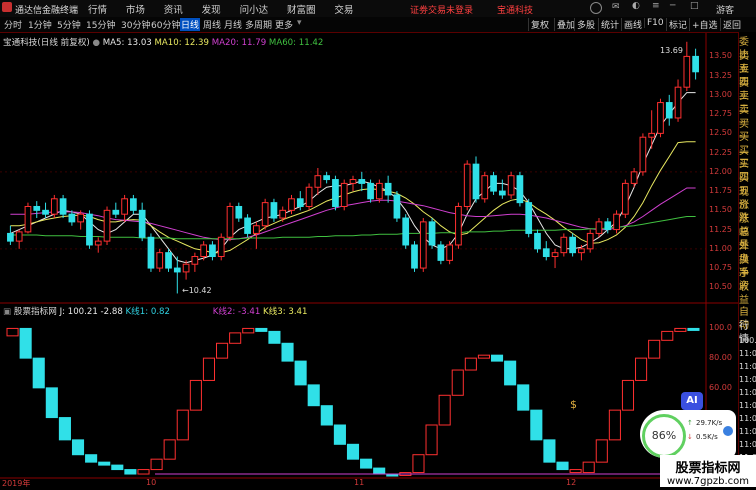 The width and height of the screenshot is (756, 490). I want to click on ma5-value: MA5: 13.03, so click(127, 43).